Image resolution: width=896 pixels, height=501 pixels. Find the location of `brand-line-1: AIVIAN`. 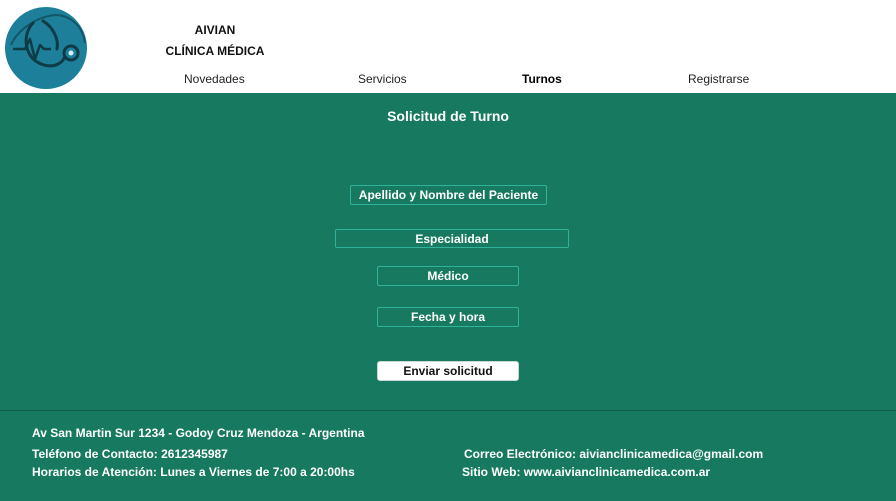

brand-line-1: AIVIAN is located at coordinates (215, 30).